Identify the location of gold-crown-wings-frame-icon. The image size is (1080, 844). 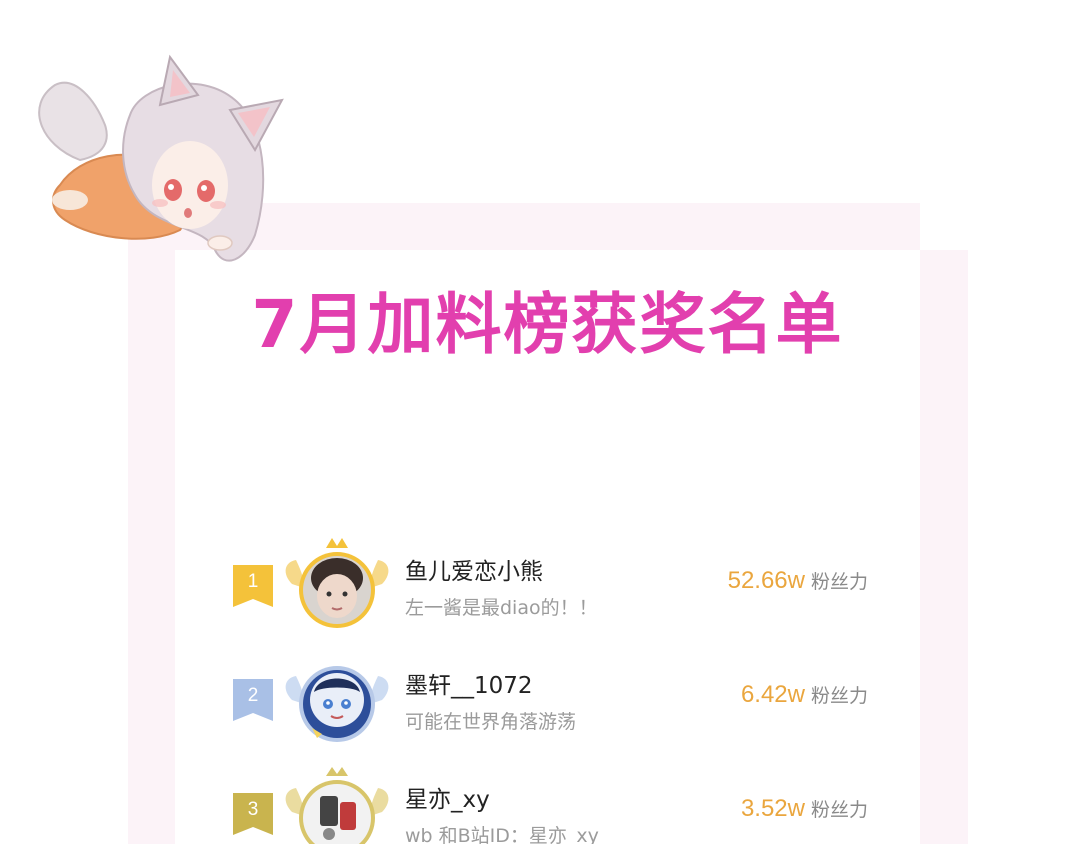
(337, 589).